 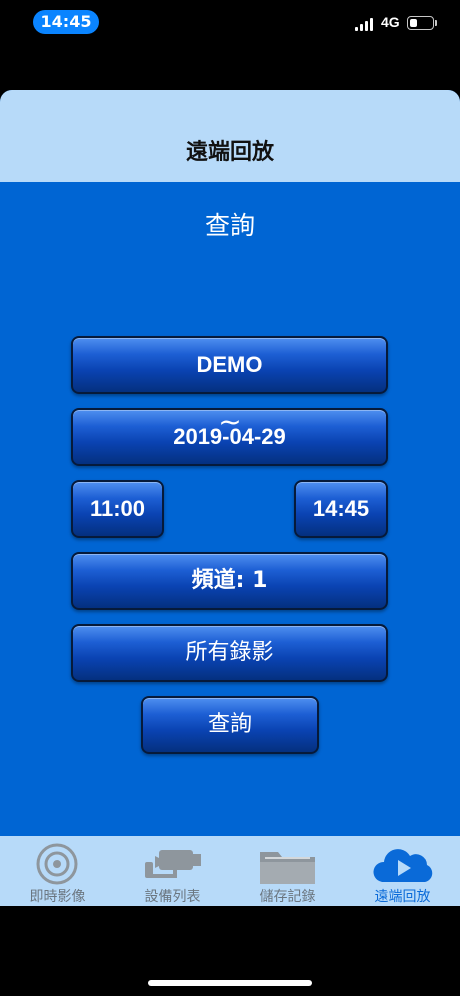 I want to click on tab-saved-records: 儲存記錄, so click(x=287, y=871).